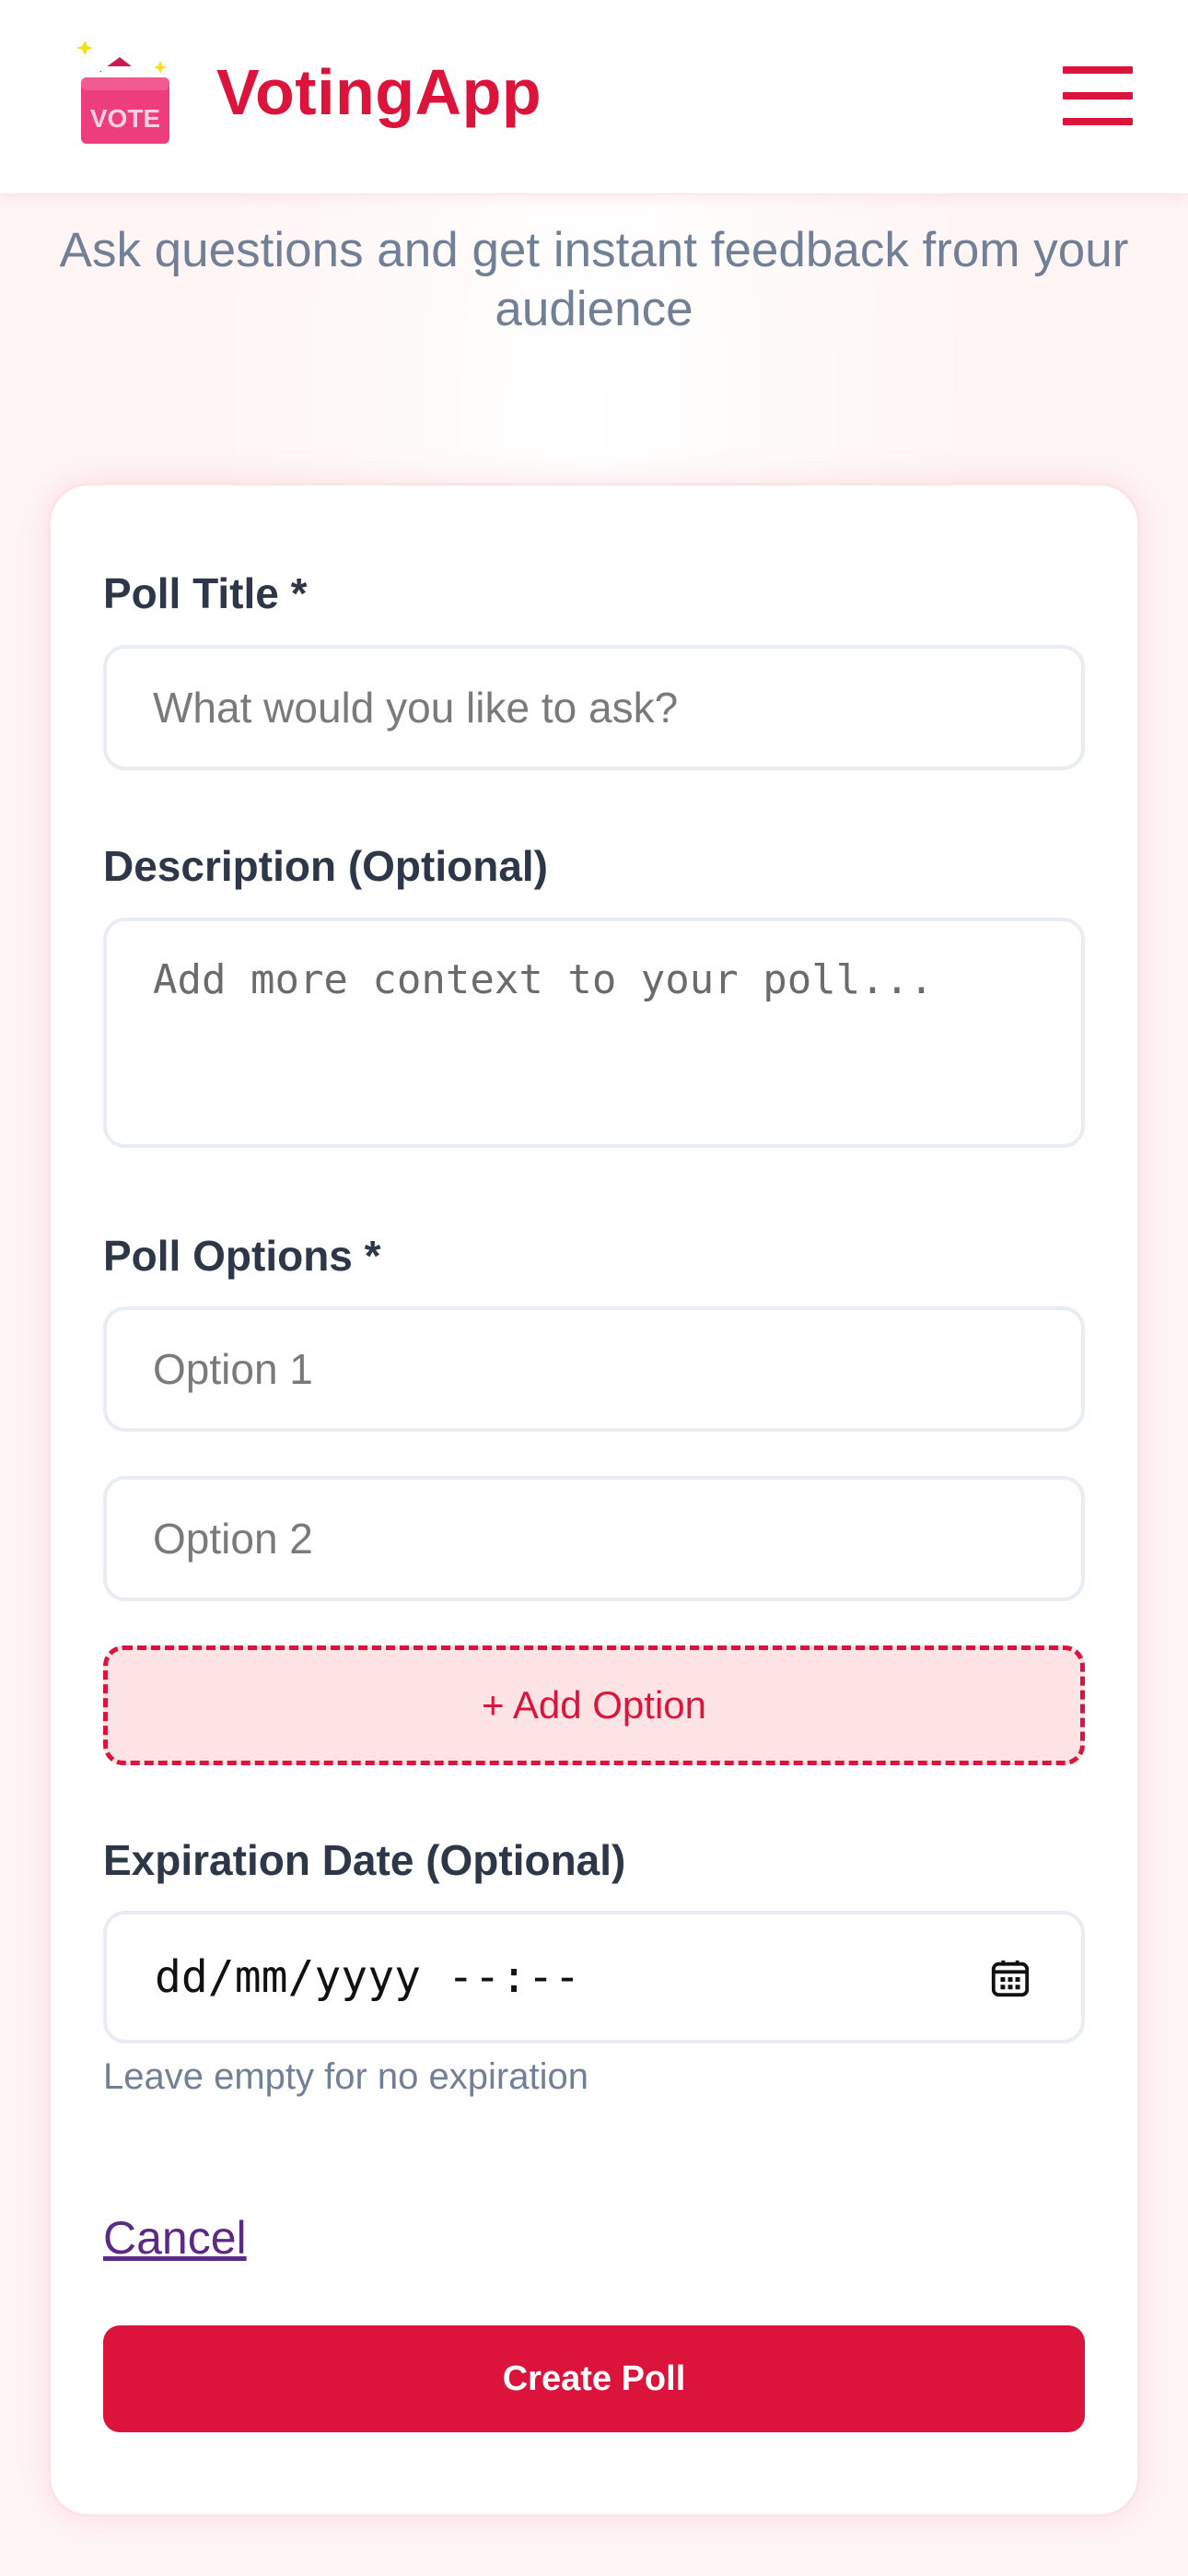  Describe the element at coordinates (368, 1977) in the screenshot. I see `expiration-value: dd/mm/yyyy --:--` at that location.